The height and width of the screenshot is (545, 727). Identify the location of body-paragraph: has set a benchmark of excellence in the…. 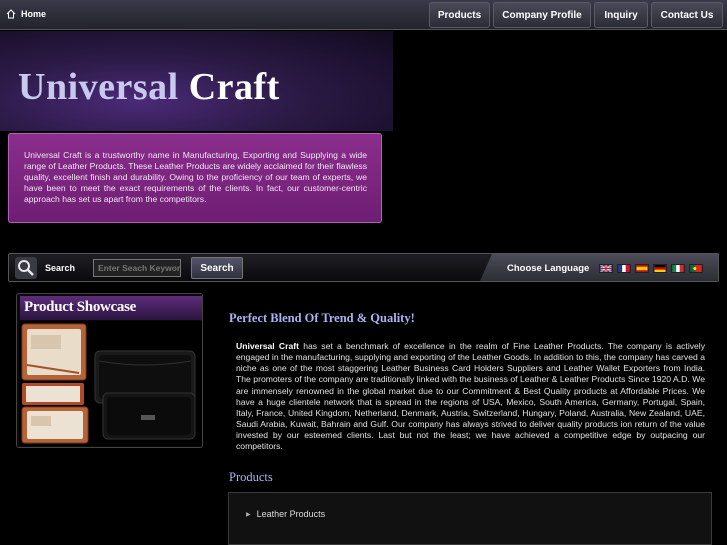
(471, 396).